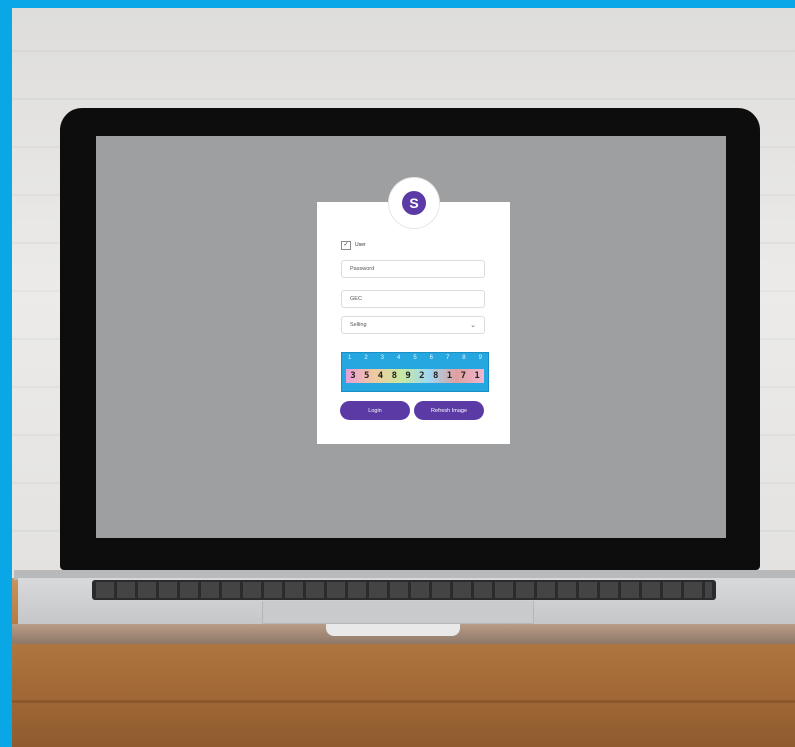  What do you see at coordinates (403, 701) in the screenshot?
I see `desk-grain` at bounding box center [403, 701].